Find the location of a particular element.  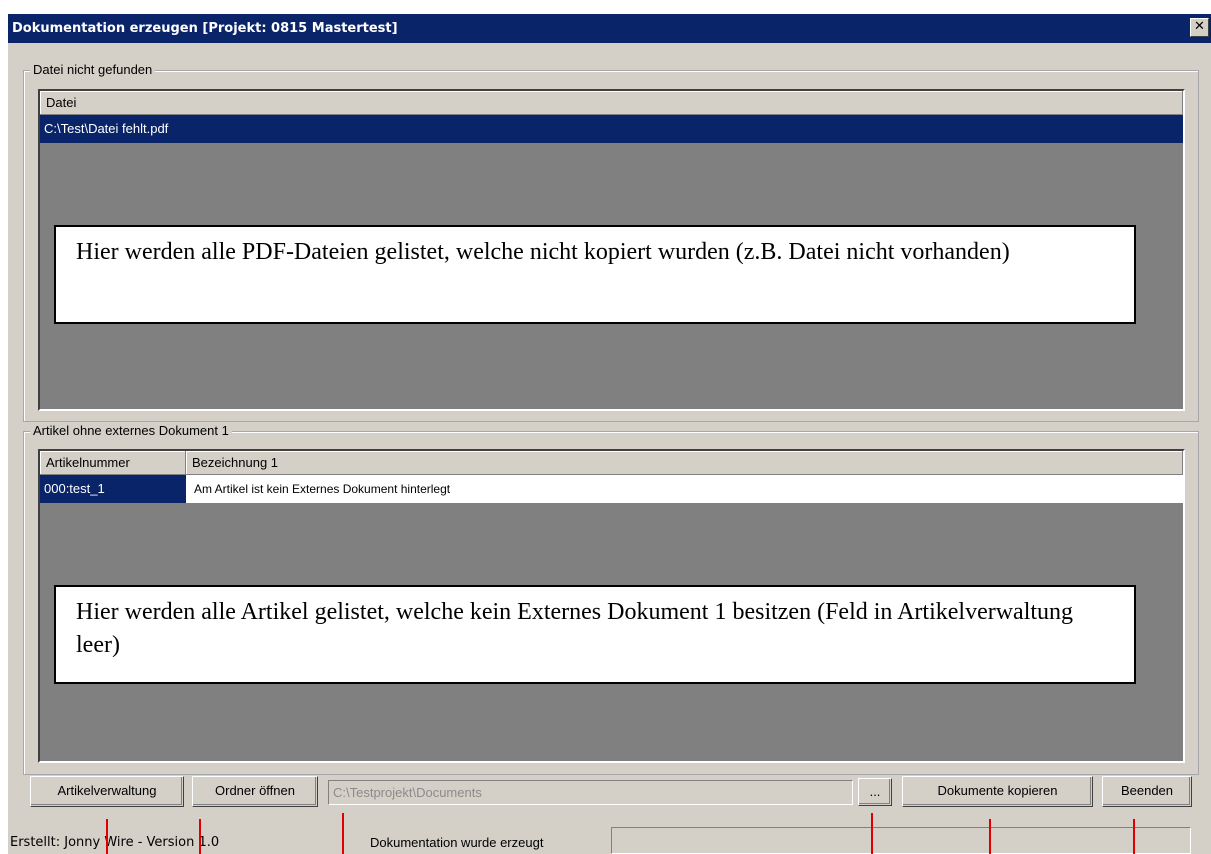

status-created-by: Erstellt: Jonny Wire - Version 1.0 is located at coordinates (115, 842).